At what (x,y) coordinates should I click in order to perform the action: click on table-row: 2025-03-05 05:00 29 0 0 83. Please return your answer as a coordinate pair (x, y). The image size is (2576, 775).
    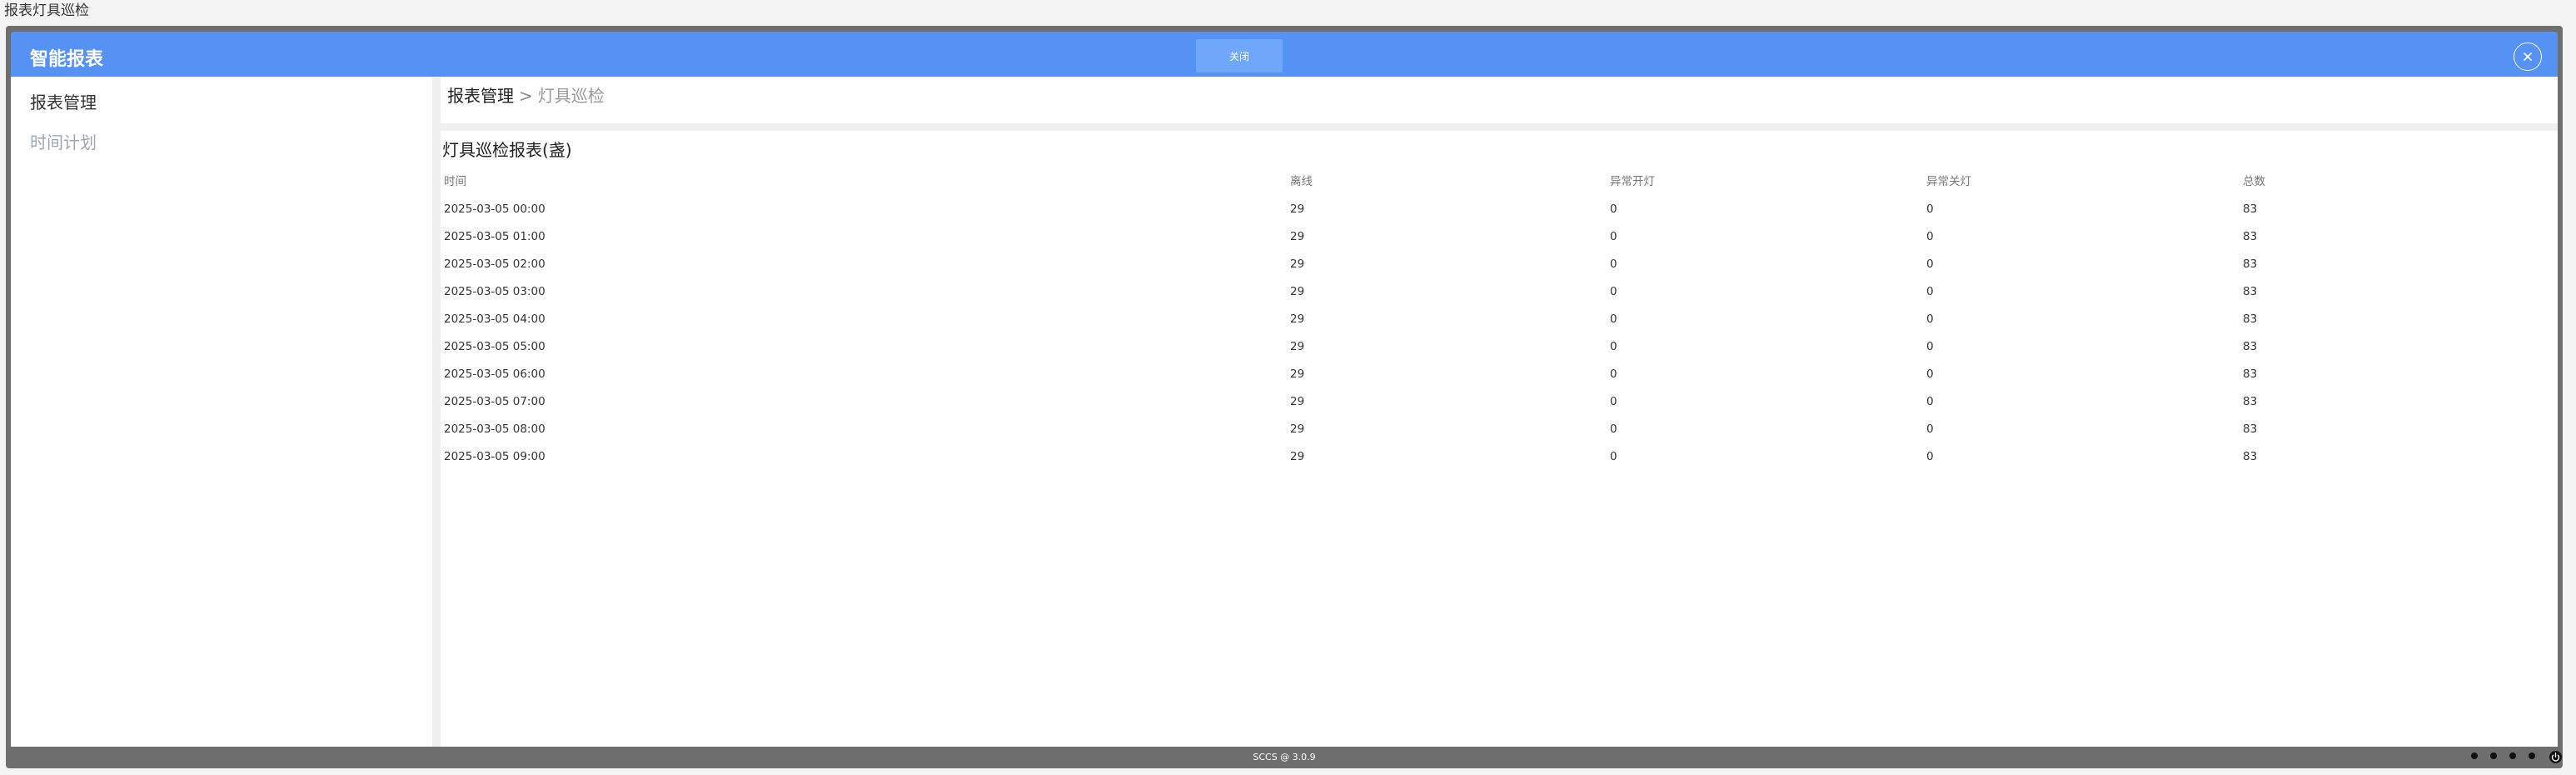
    Looking at the image, I should click on (1497, 346).